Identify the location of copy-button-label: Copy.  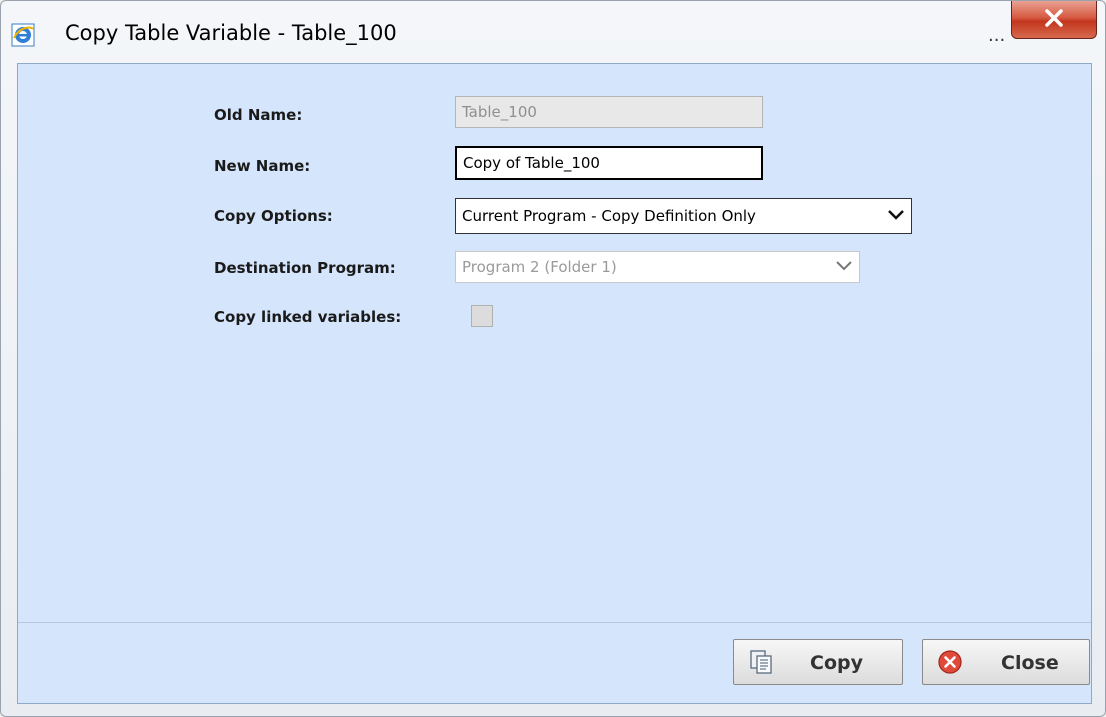
(836, 663).